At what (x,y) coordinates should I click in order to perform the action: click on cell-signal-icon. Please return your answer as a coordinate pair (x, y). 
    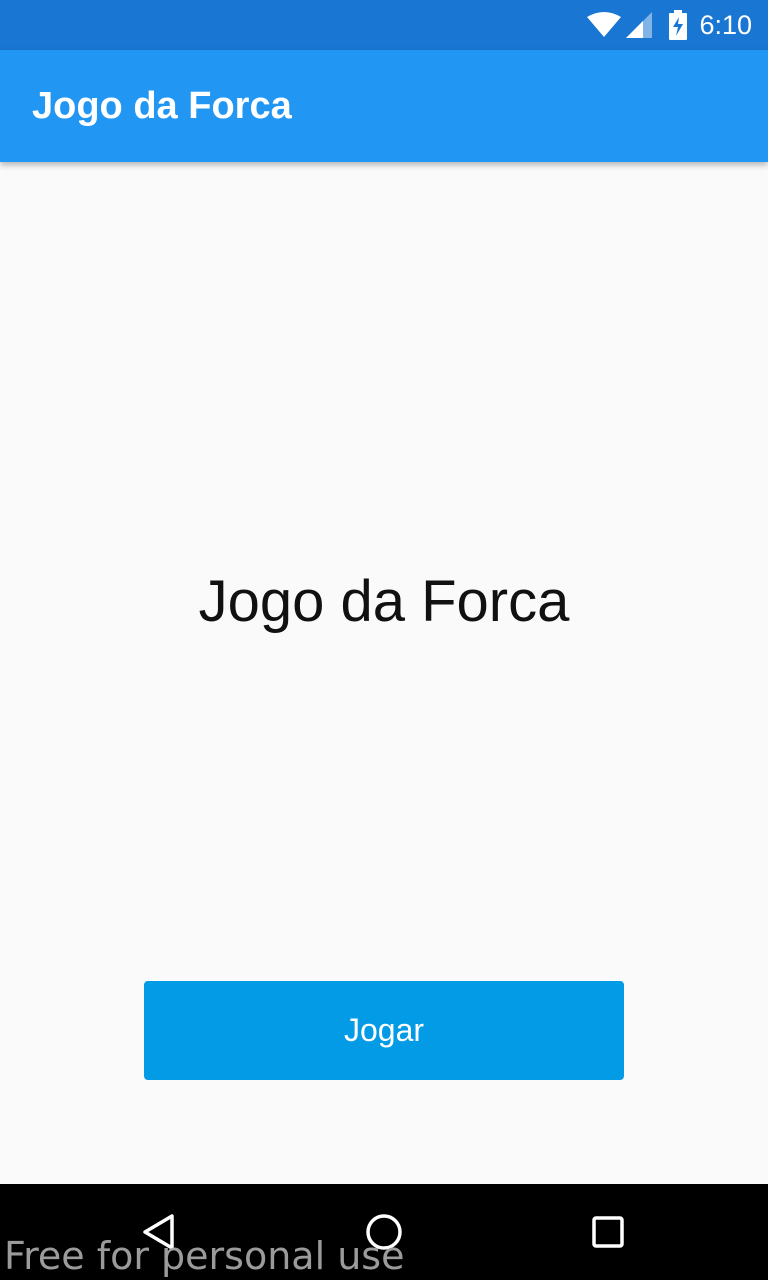
    Looking at the image, I should click on (639, 25).